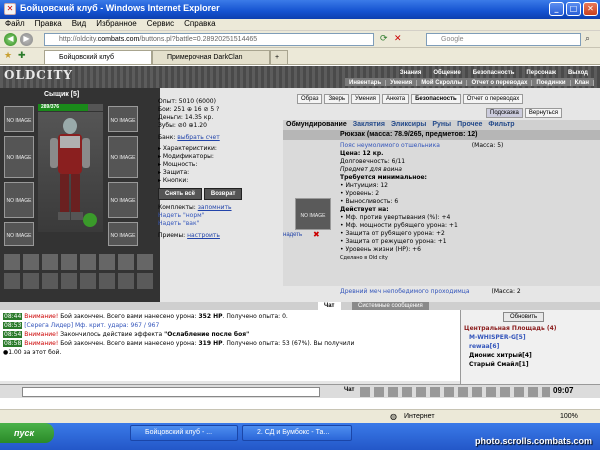 The height and width of the screenshot is (450, 600). Describe the element at coordinates (316, 234) in the screenshot. I see `drop-item-icon: ✖` at that location.